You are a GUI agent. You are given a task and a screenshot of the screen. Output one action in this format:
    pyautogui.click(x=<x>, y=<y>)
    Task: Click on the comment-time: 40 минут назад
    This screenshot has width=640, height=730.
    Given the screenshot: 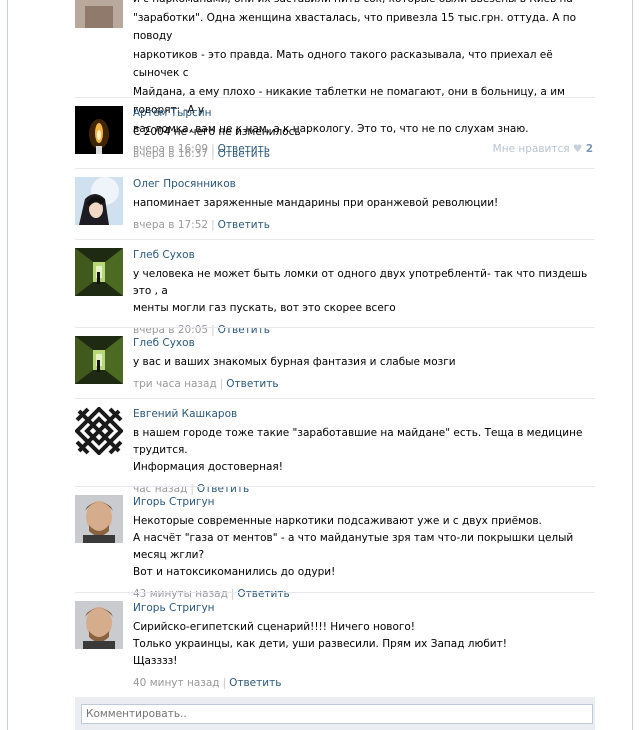 What is the action you would take?
    pyautogui.click(x=176, y=683)
    